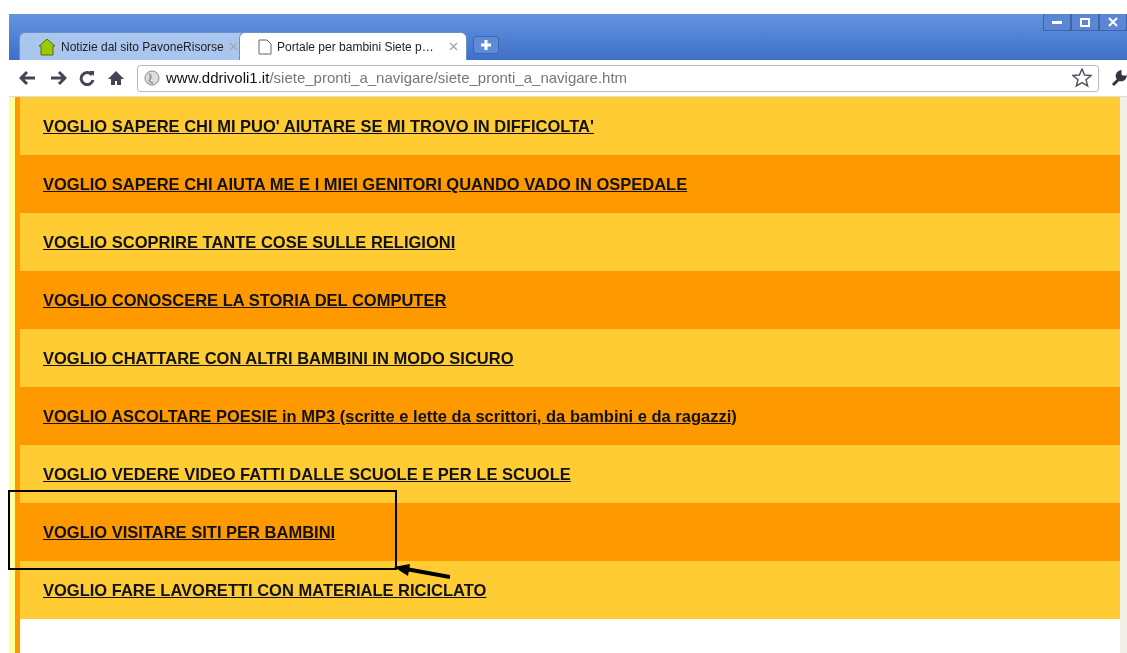 The height and width of the screenshot is (653, 1127). What do you see at coordinates (265, 590) in the screenshot?
I see `menu-link: VOGLIO FARE LAVORETTI CON MATERIALE RICICLATO` at bounding box center [265, 590].